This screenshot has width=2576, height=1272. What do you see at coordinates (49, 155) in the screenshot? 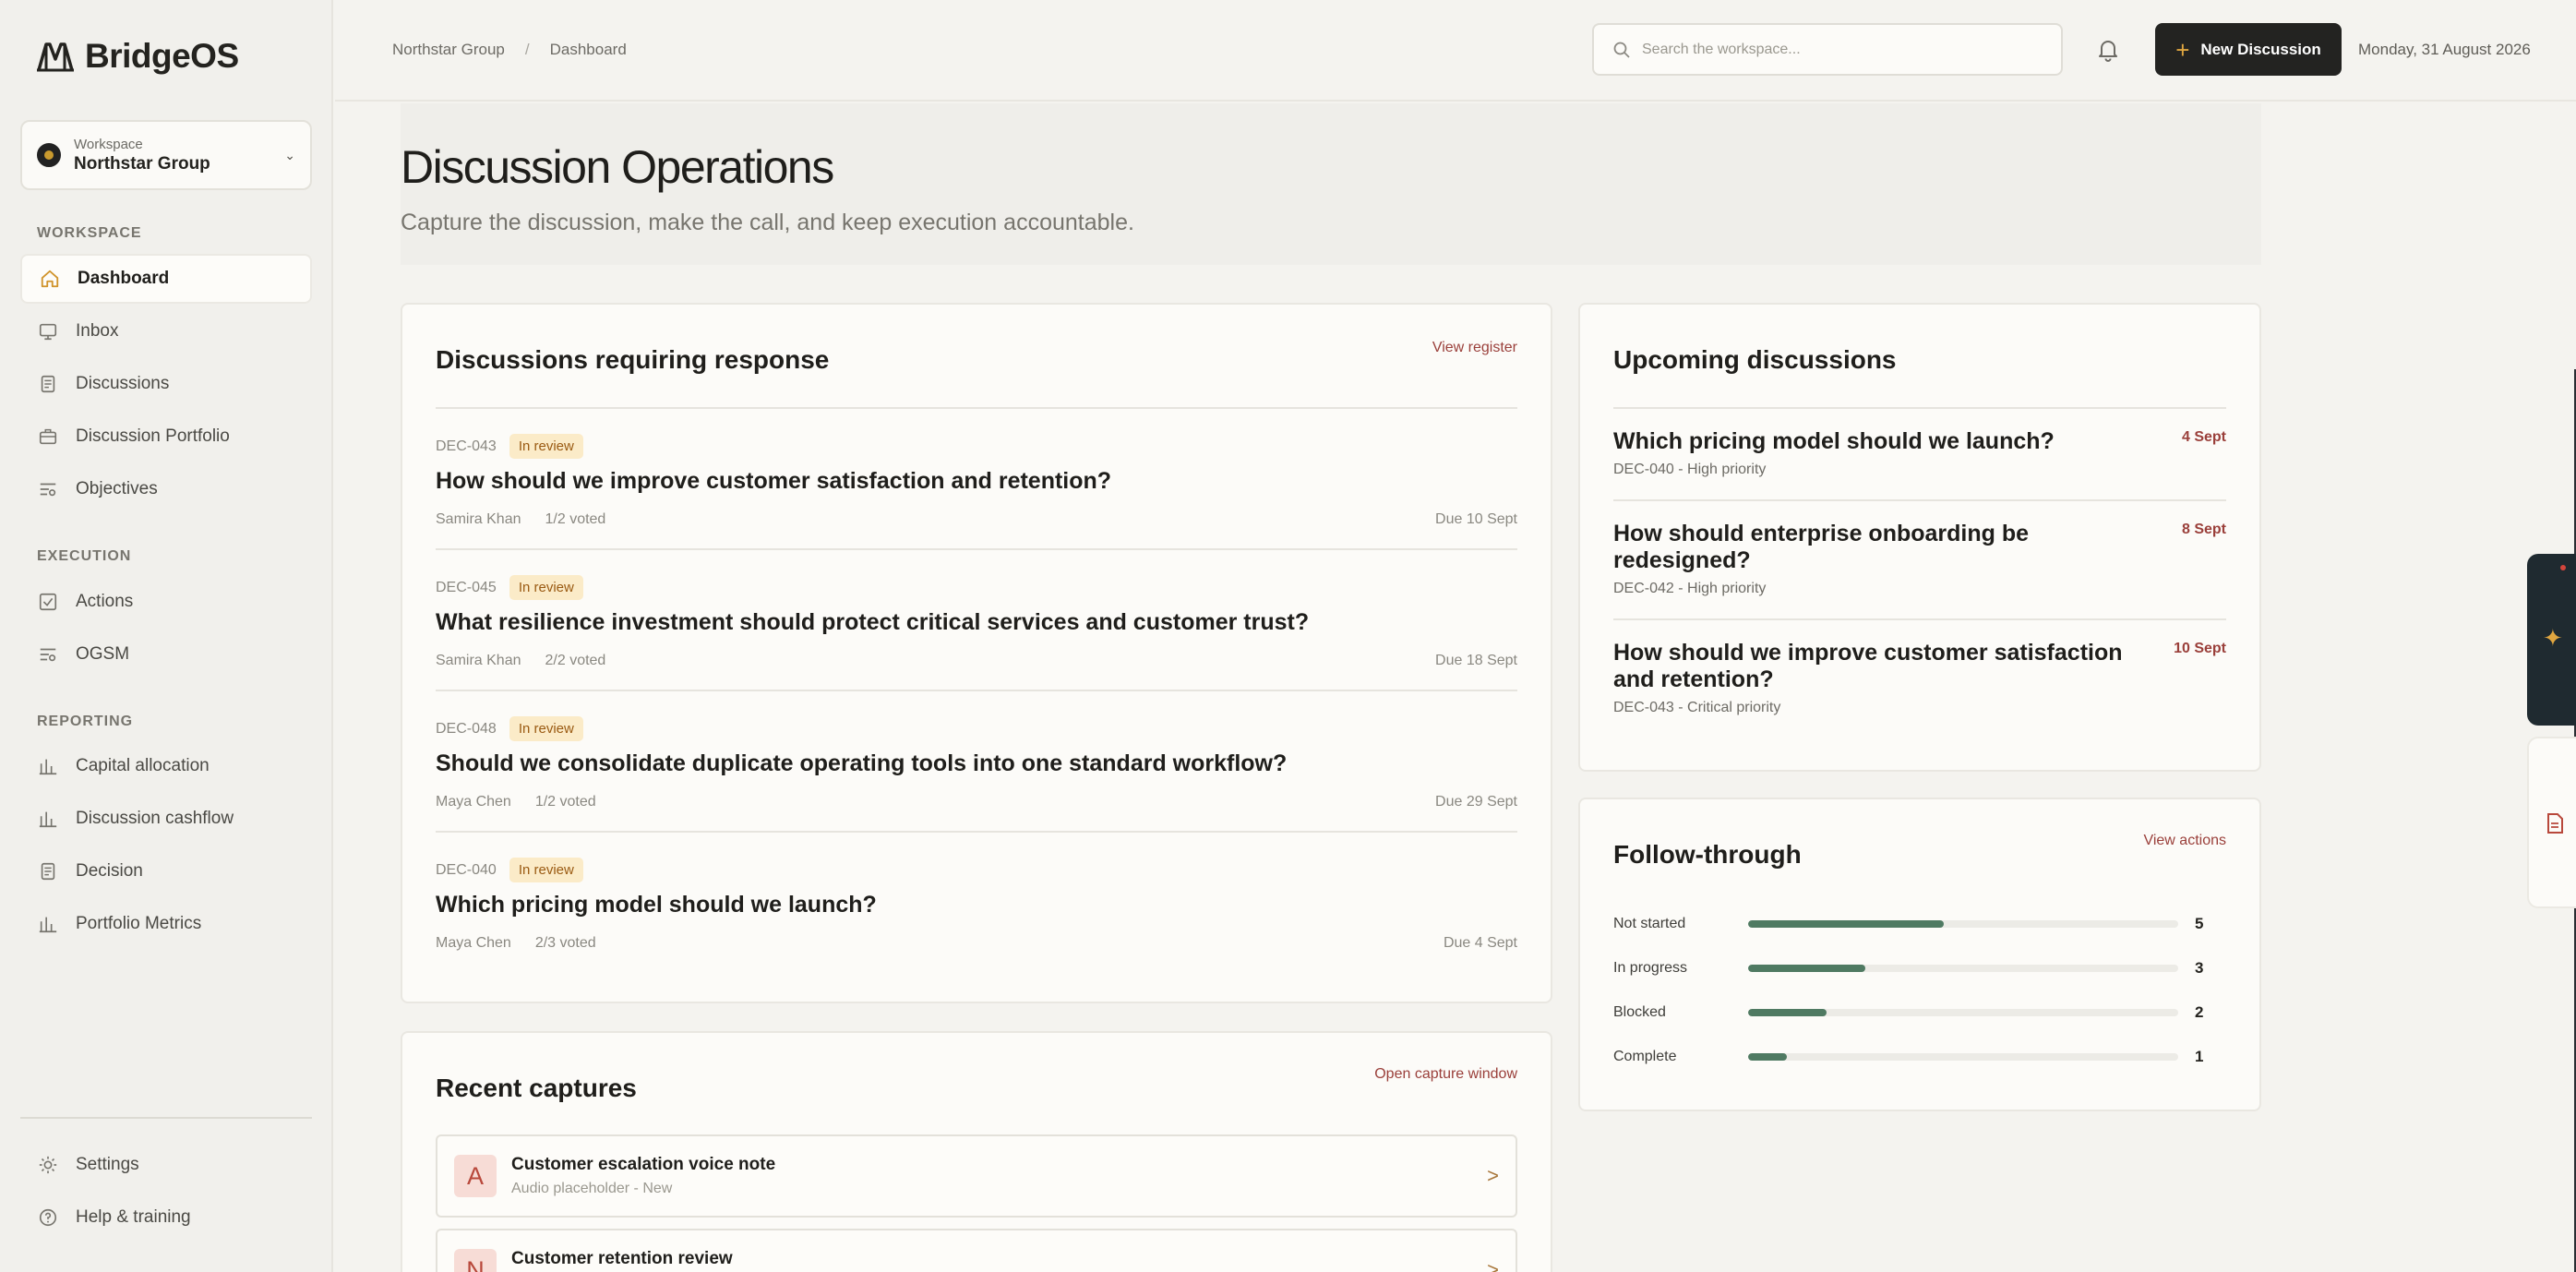
I see `workspace-avatar-icon` at bounding box center [49, 155].